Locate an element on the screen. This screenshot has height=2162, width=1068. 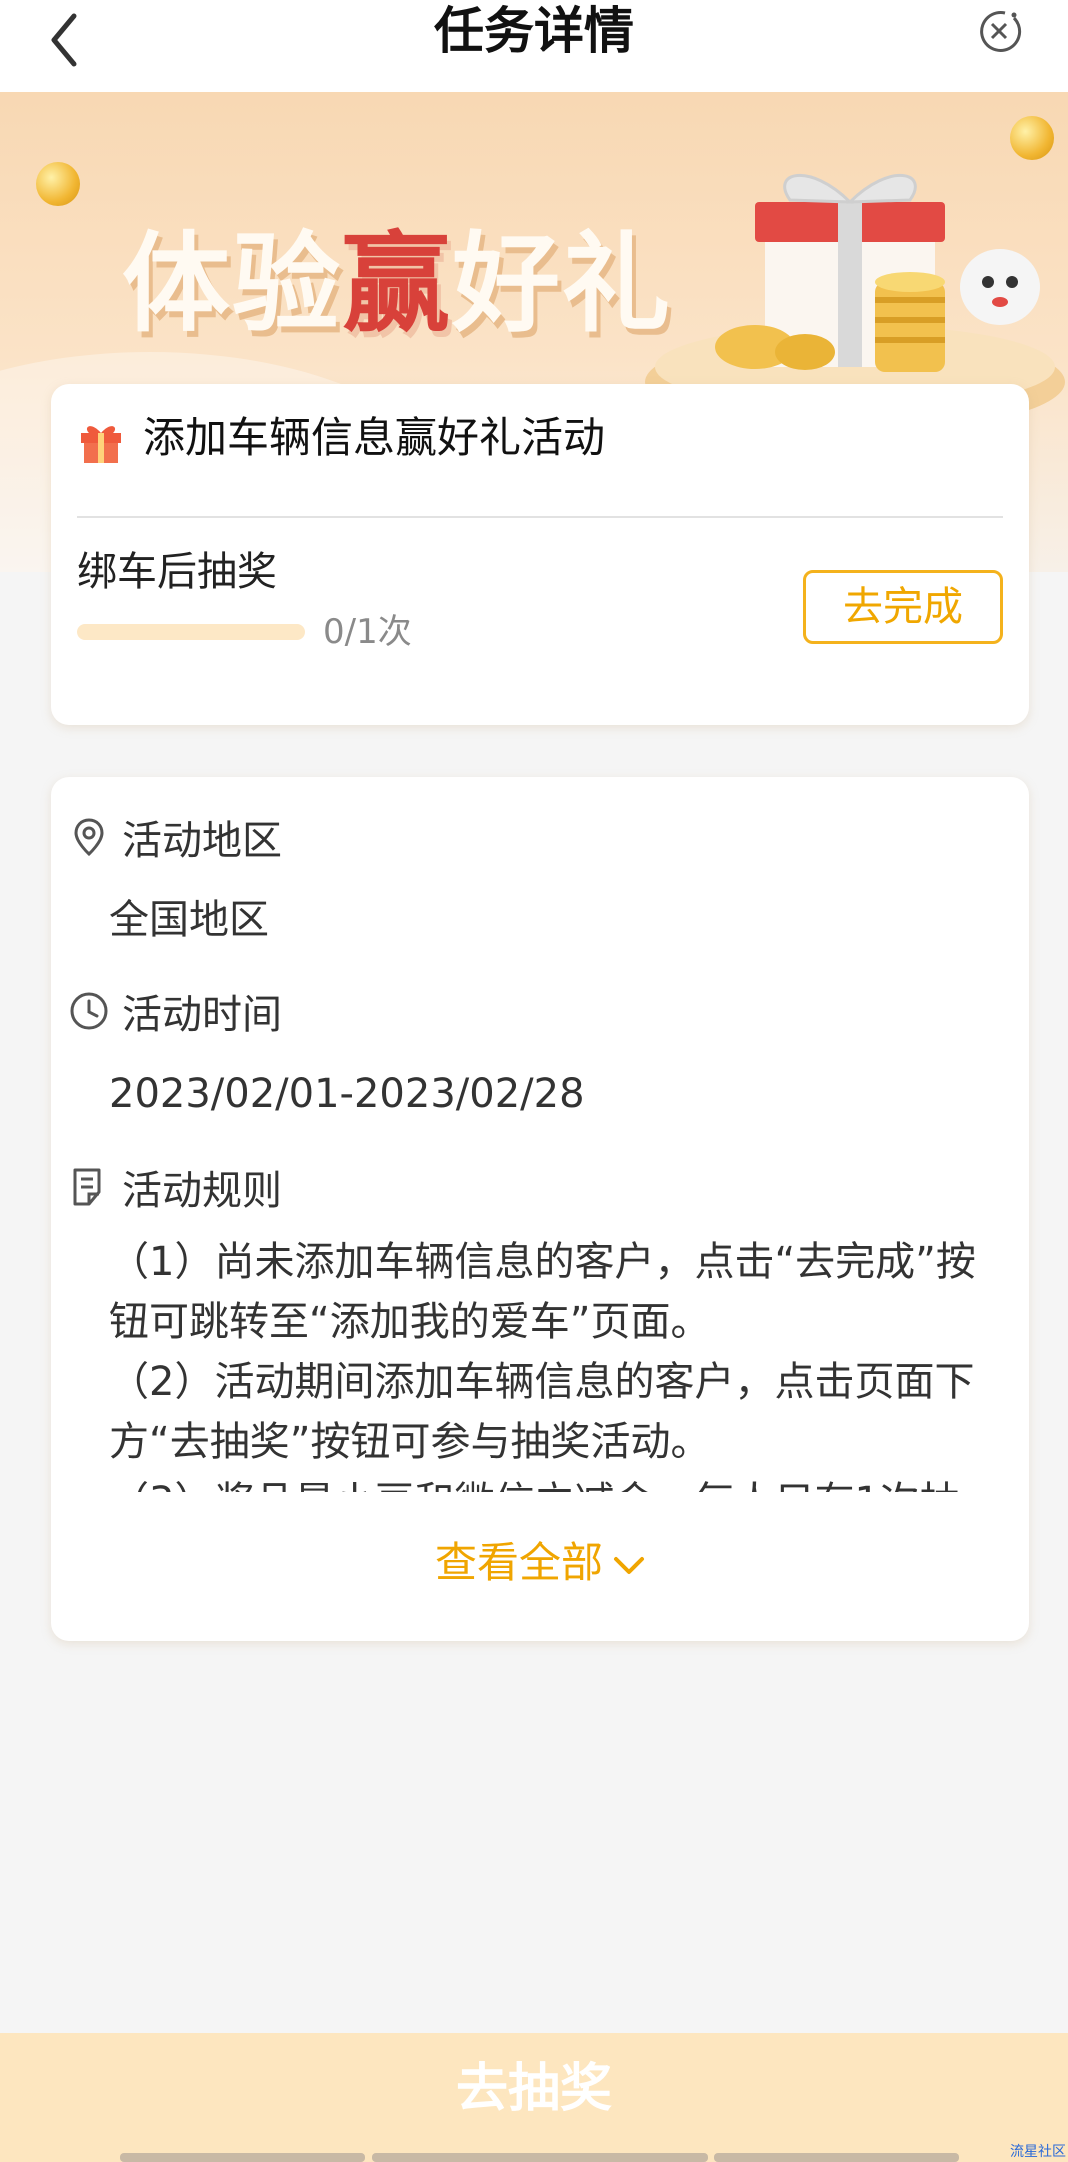
navbar: 任务详情 is located at coordinates (534, 46).